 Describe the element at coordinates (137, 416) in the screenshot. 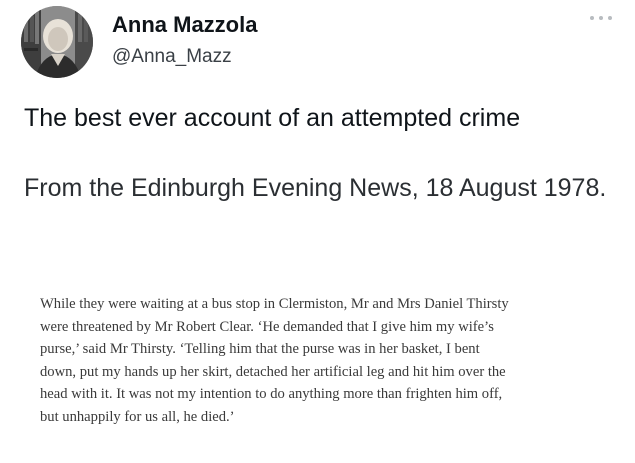

I see `clipping-line: but unhappily for us all, he died.’` at that location.